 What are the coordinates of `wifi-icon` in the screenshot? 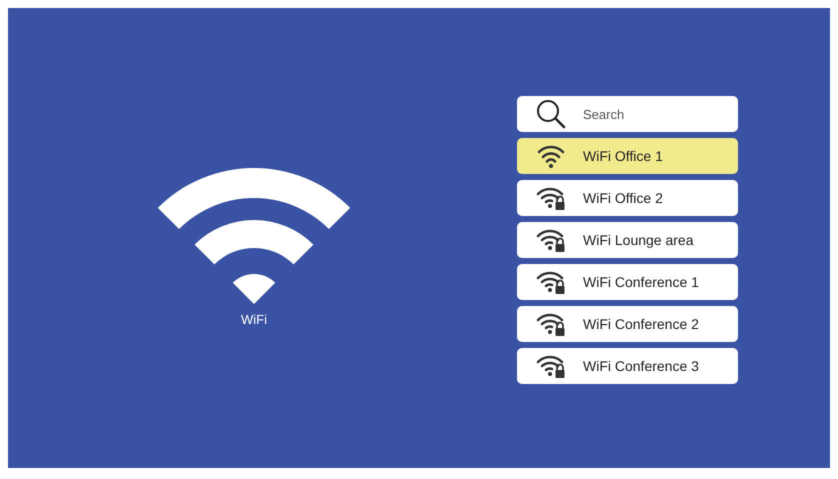 It's located at (254, 236).